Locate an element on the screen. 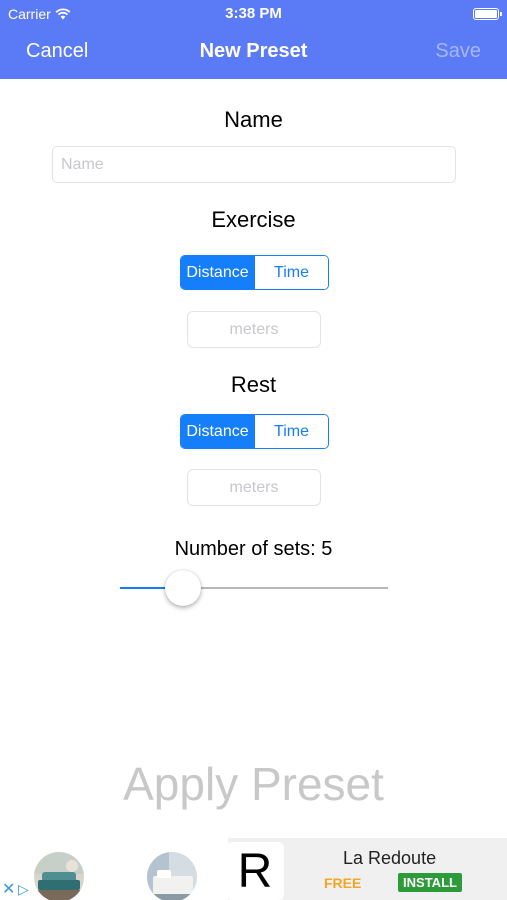  ad-room-image is located at coordinates (59, 876).